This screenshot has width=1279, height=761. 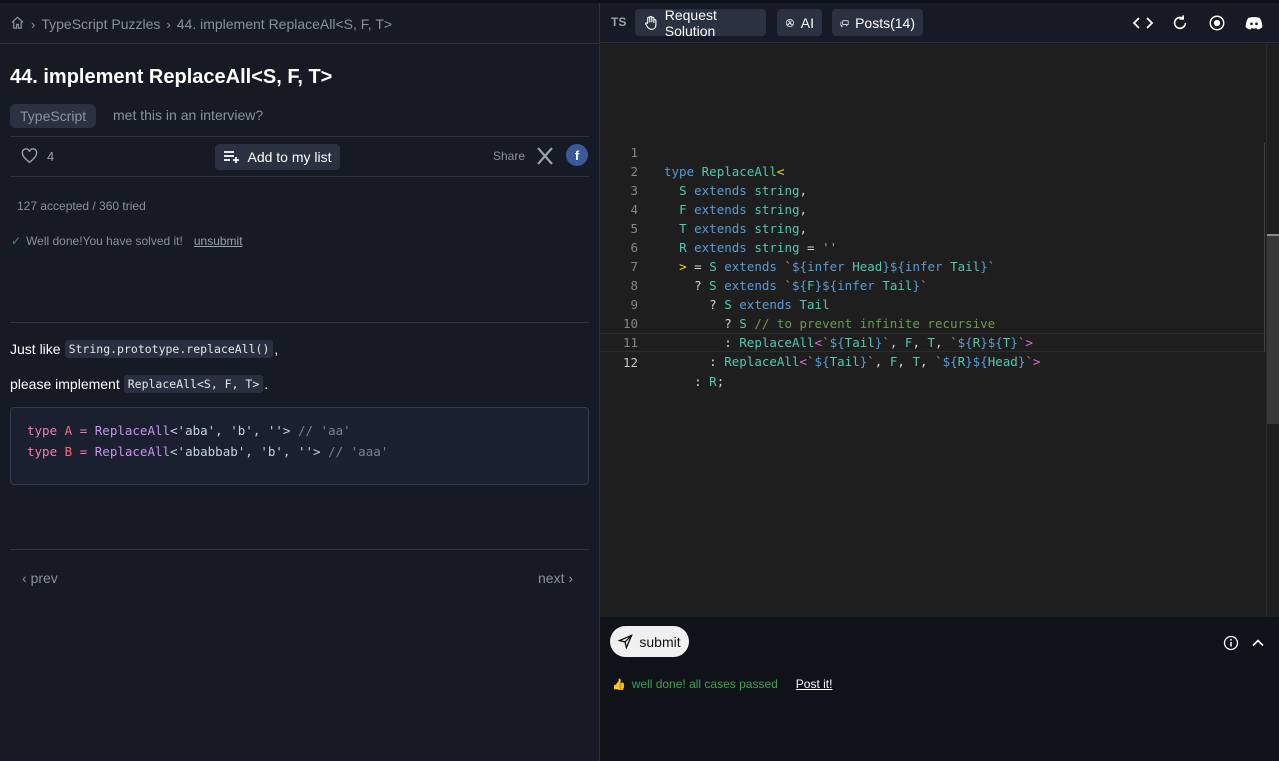 I want to click on request-solution-button: Request Solution, so click(x=700, y=22).